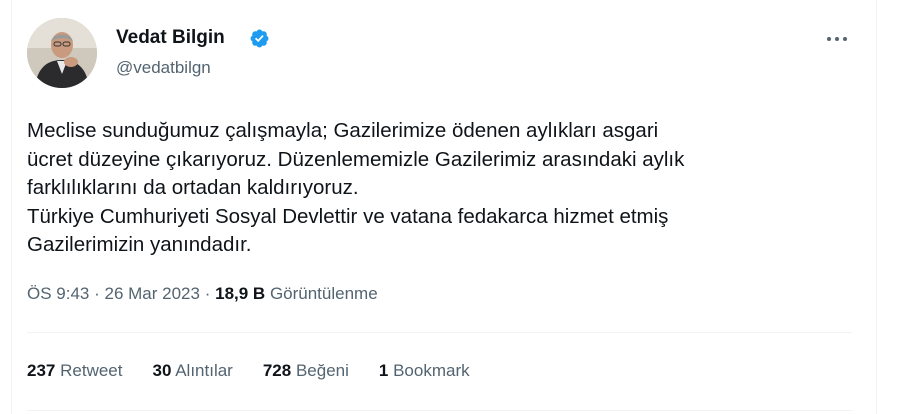  I want to click on verified-badge-icon, so click(259, 38).